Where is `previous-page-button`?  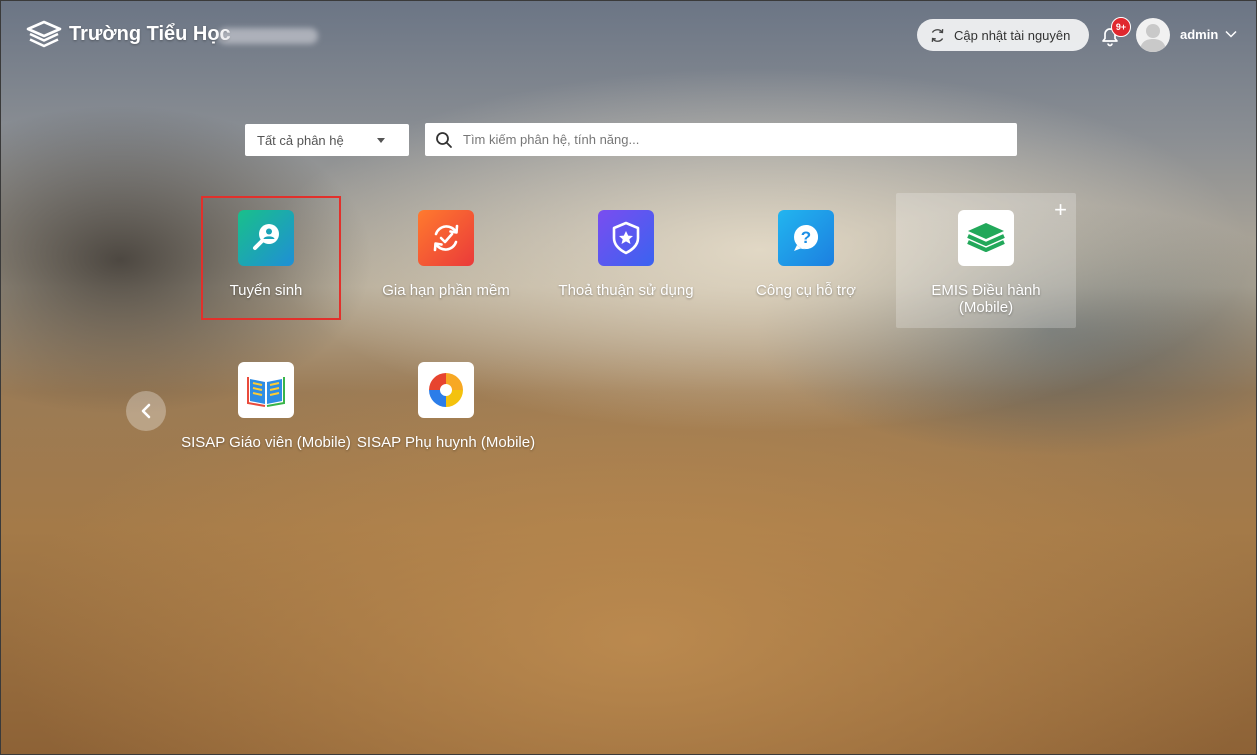
previous-page-button is located at coordinates (146, 411).